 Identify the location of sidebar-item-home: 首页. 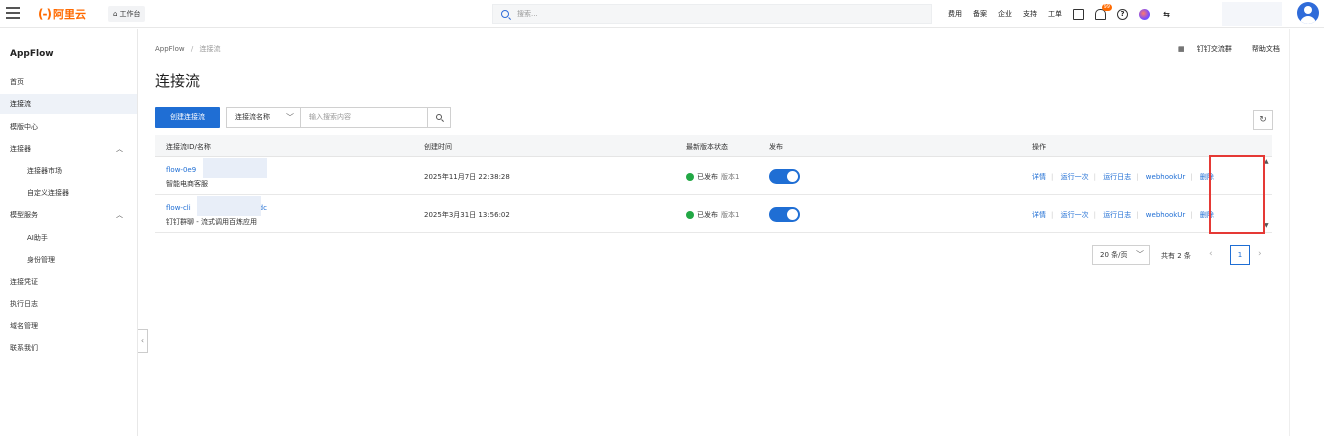
(68, 82).